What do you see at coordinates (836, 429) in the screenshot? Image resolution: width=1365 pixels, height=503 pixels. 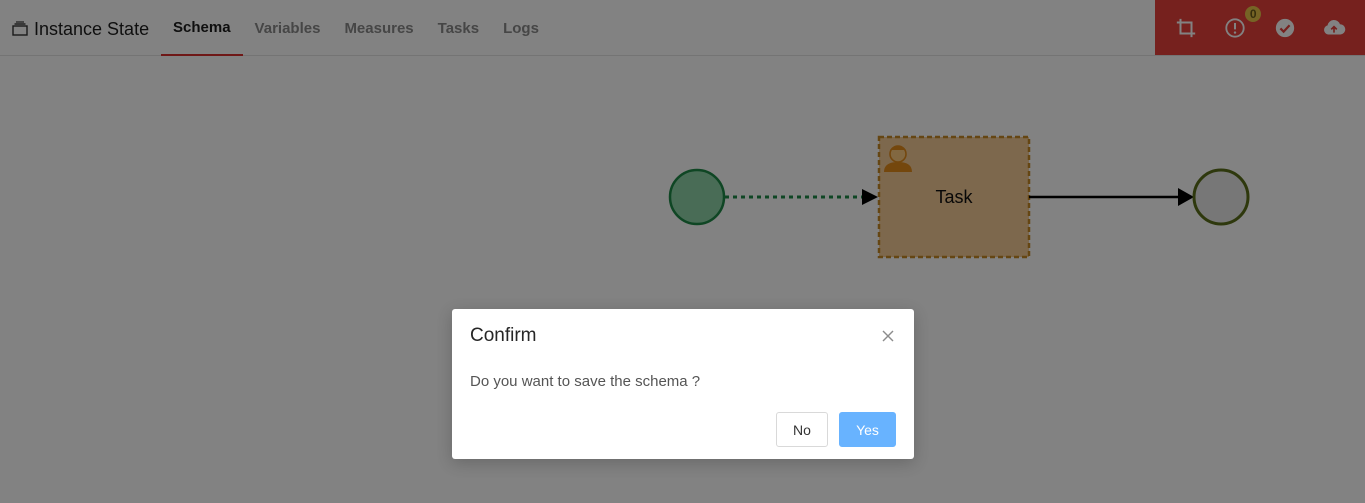 I see `dialog-footer: No Yes` at bounding box center [836, 429].